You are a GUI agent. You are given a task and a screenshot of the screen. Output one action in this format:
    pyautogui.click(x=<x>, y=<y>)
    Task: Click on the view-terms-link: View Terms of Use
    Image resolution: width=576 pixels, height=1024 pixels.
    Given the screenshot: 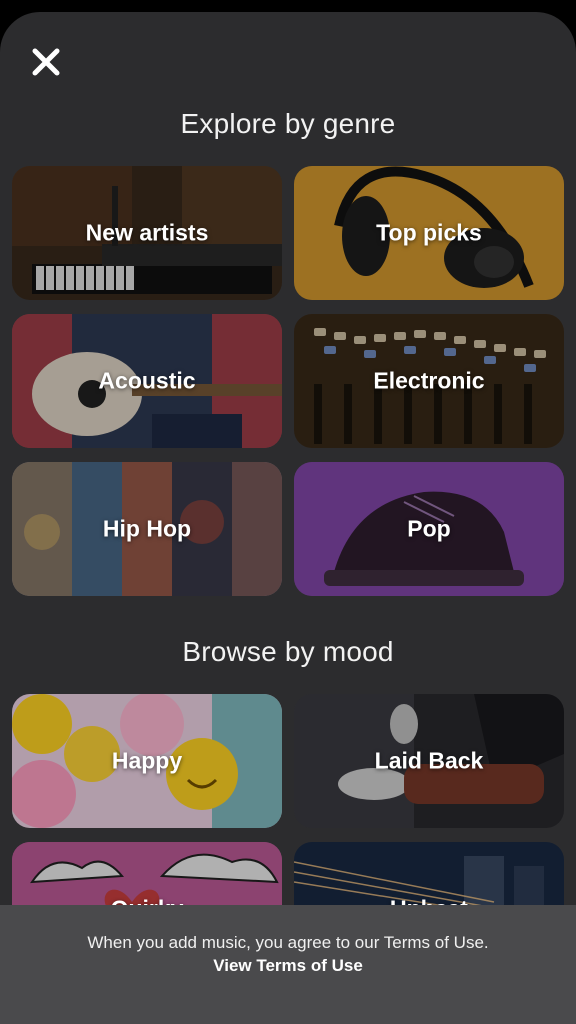 What is the action you would take?
    pyautogui.click(x=288, y=966)
    